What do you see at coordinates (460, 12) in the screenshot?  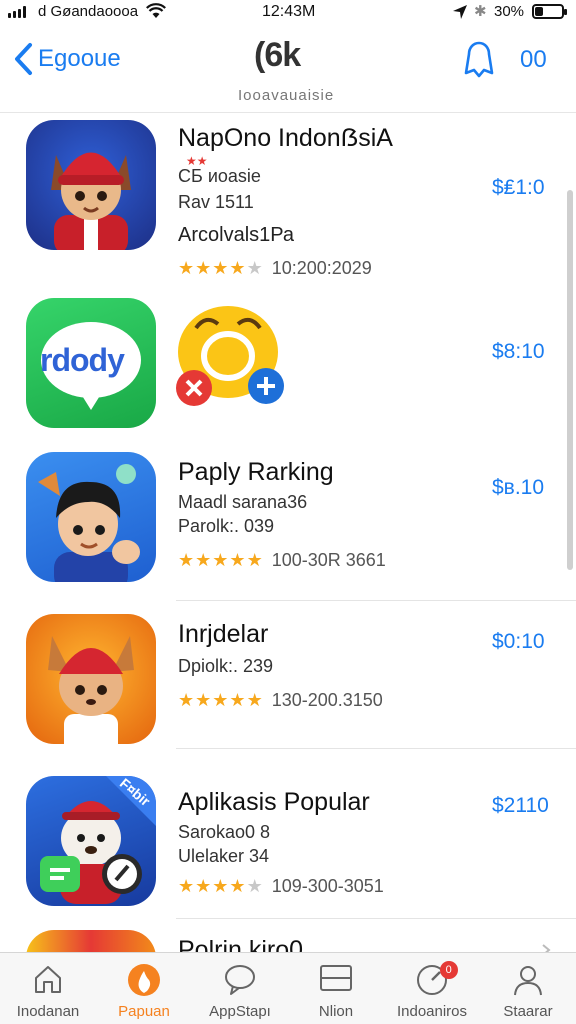 I see `location-arrow-icon` at bounding box center [460, 12].